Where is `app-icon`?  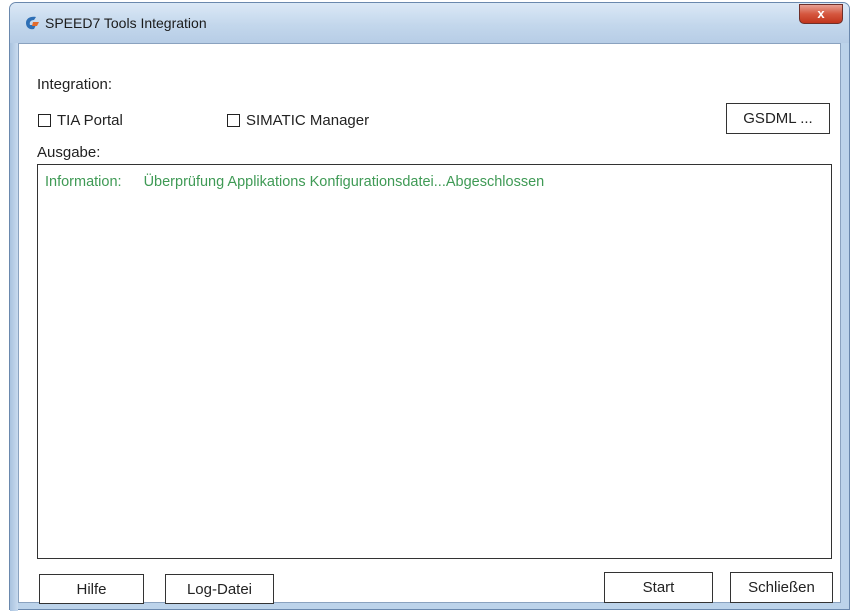 app-icon is located at coordinates (32, 23).